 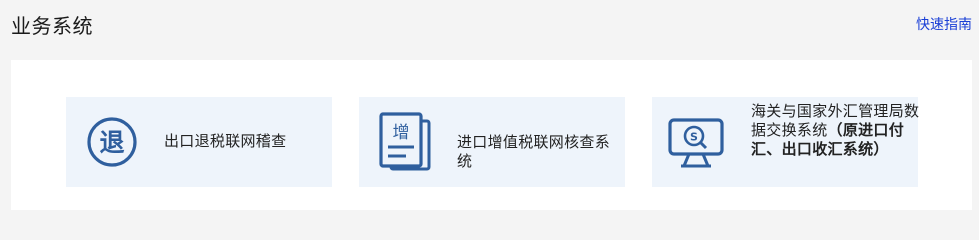 I want to click on card-label: 进口增值税联网核查系统, so click(x=534, y=151).